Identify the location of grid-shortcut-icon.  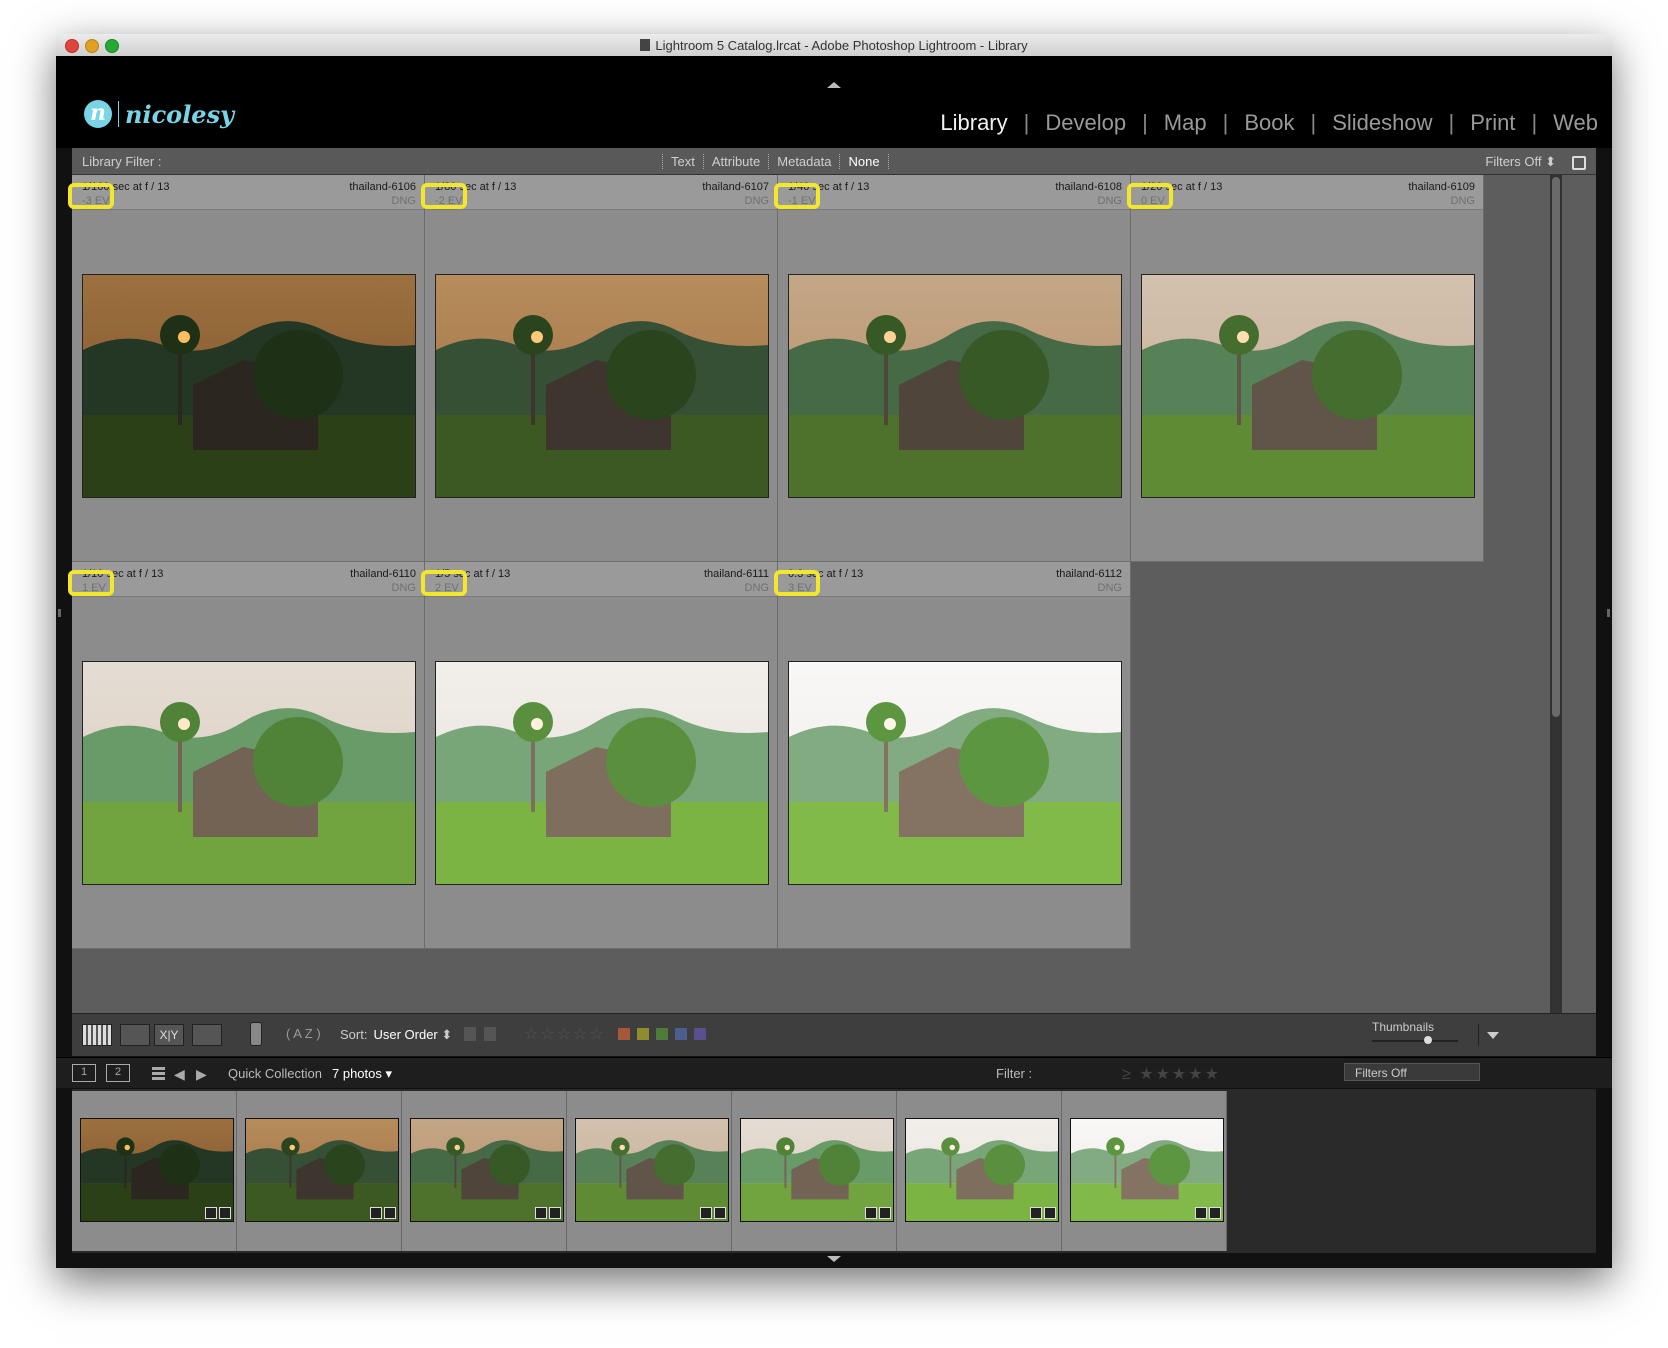
(158, 1073).